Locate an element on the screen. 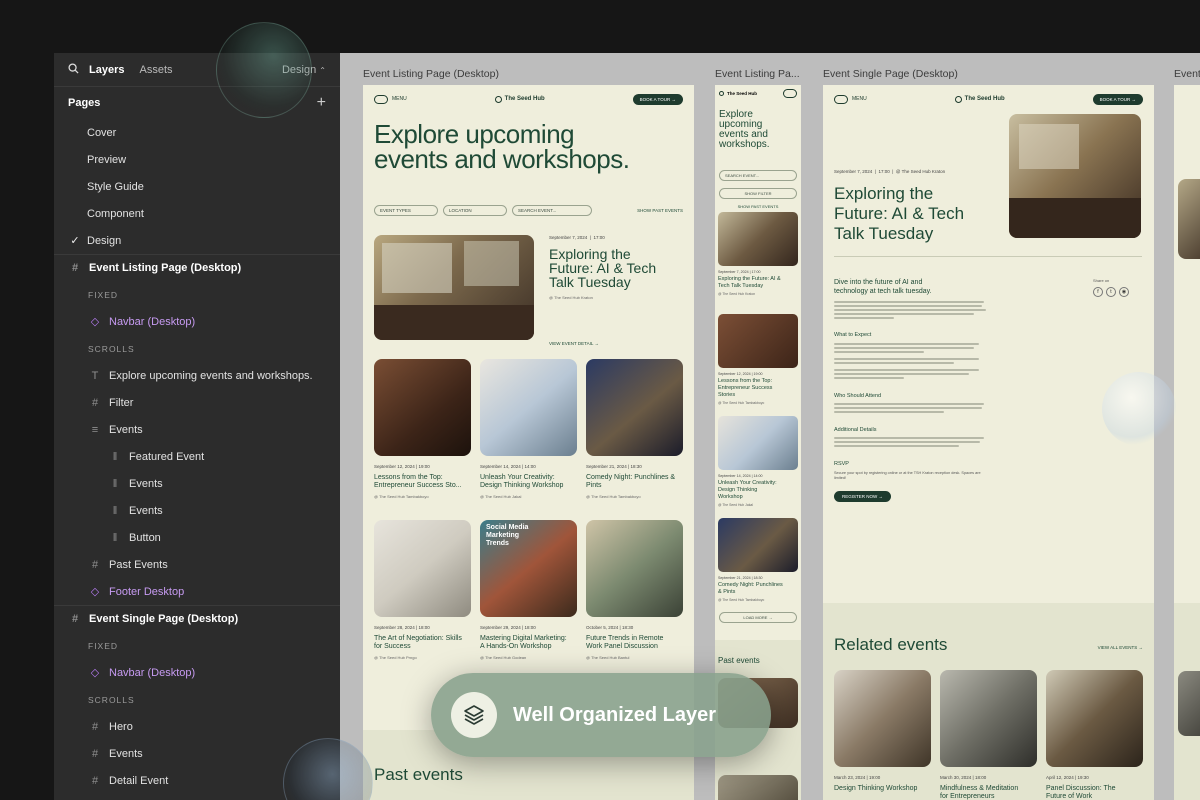 The height and width of the screenshot is (800, 1200). layer-item-frame: # Event Listing Page (Desktop) is located at coordinates (197, 267).